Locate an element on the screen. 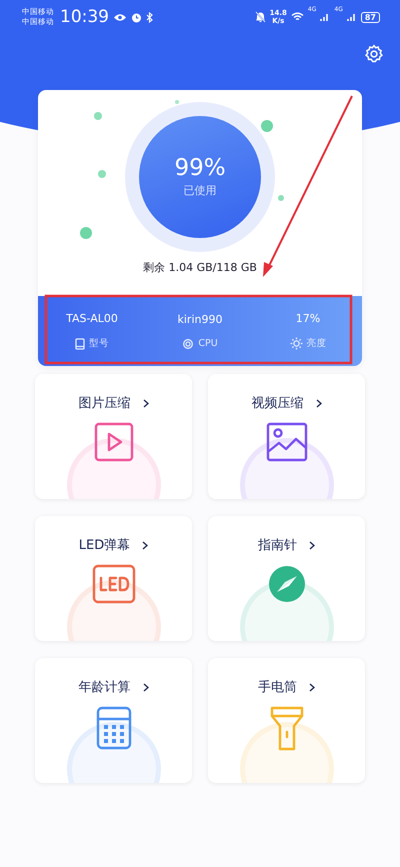 Image resolution: width=400 pixels, height=867 pixels. usage-caption: 已使用 is located at coordinates (200, 190).